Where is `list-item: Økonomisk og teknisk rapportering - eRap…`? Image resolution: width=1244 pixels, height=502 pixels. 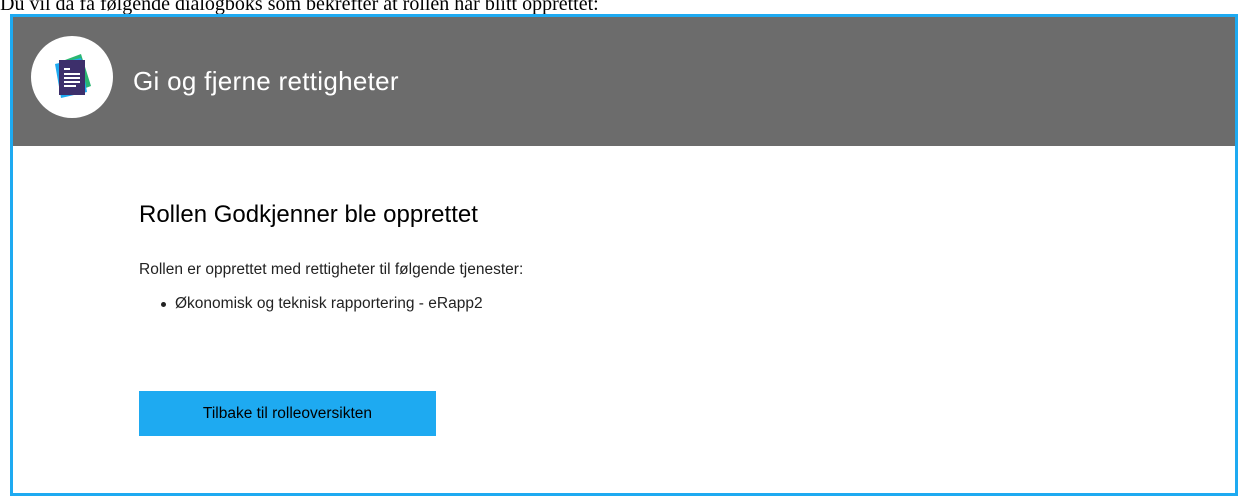
list-item: Økonomisk og teknisk rapportering - eRap… is located at coordinates (639, 304).